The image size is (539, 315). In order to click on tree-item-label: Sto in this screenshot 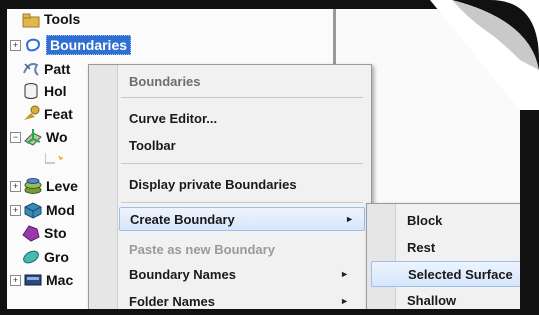, I will do `click(55, 233)`.